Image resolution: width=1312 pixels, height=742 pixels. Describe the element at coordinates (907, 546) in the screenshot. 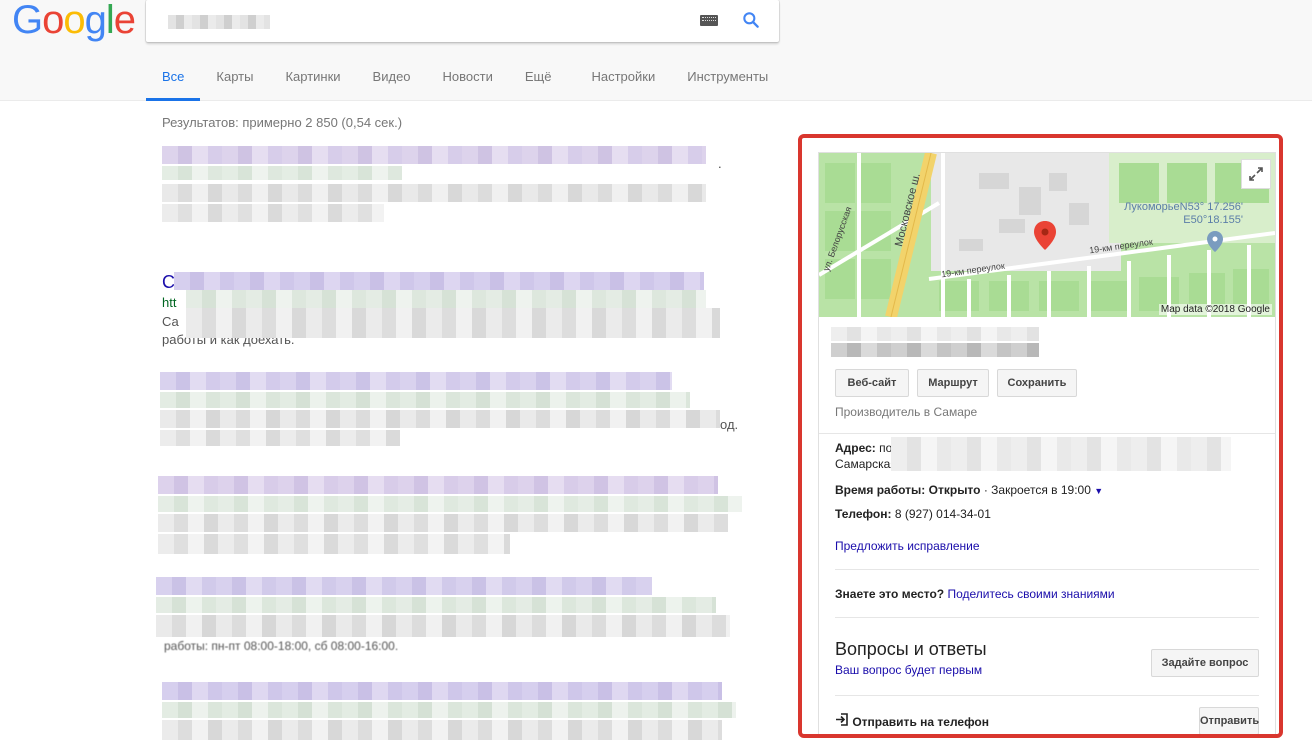

I see `suggest-edit-link: Предложить исправление` at that location.